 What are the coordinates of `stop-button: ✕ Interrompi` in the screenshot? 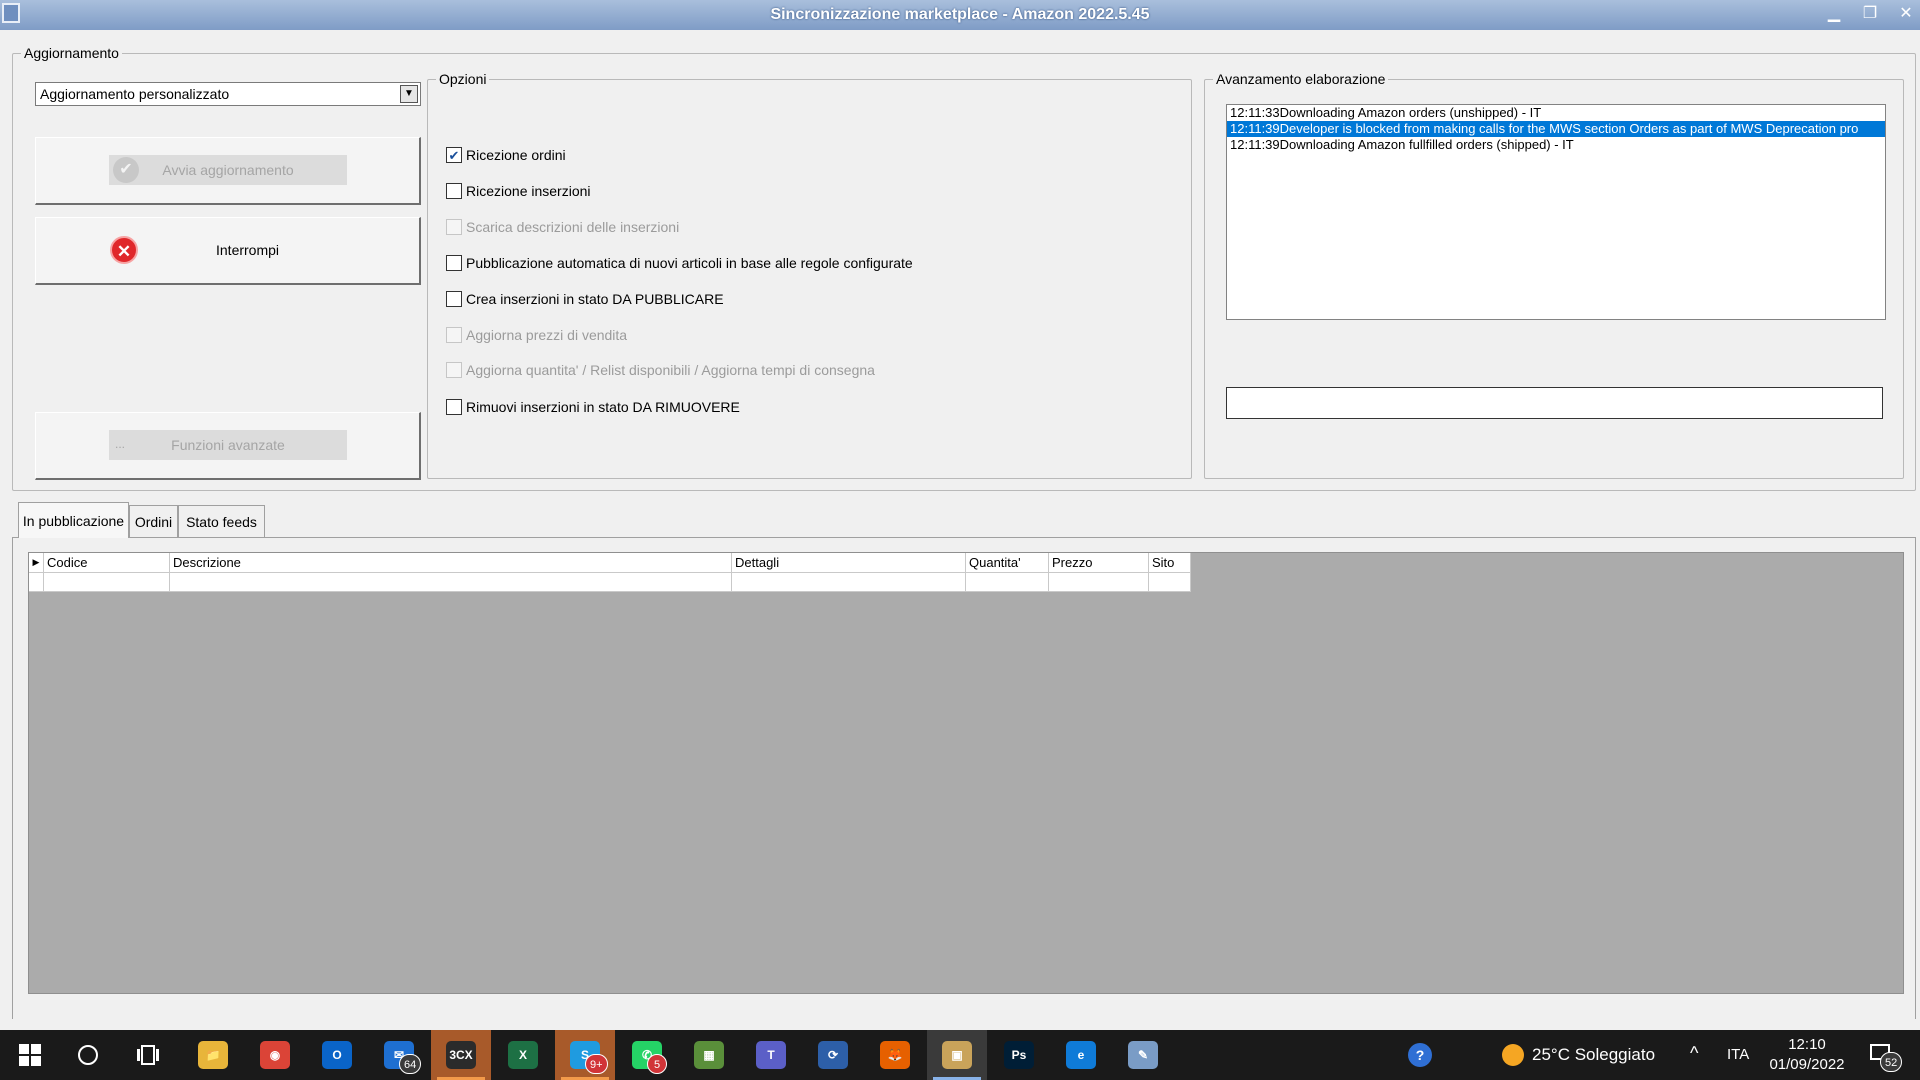 It's located at (228, 251).